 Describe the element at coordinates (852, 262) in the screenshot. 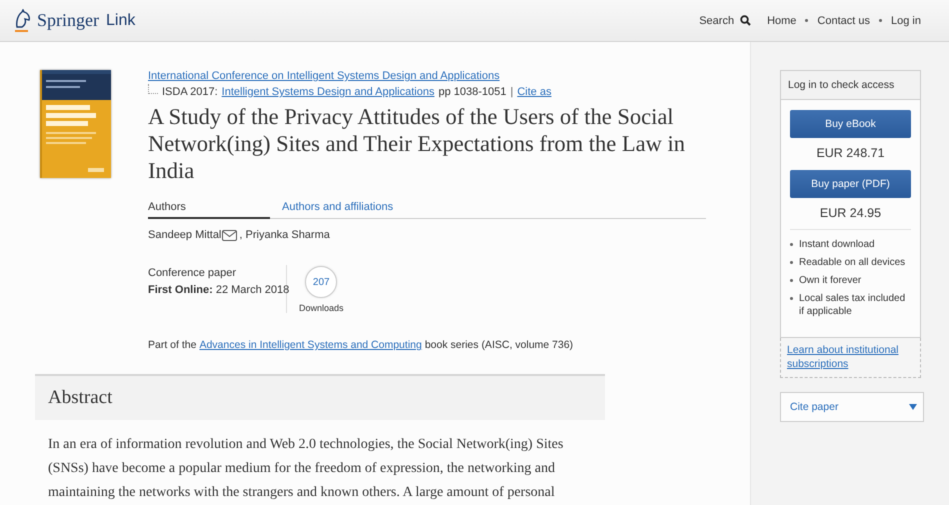

I see `benefit-text: Readable on all devices` at that location.